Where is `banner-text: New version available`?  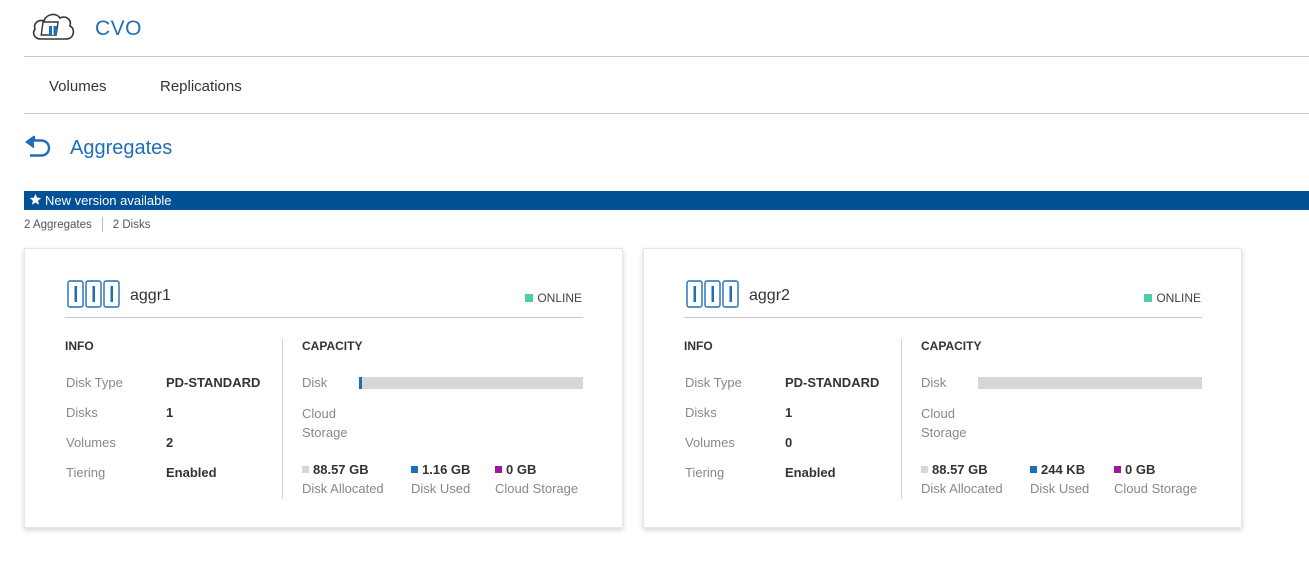
banner-text: New version available is located at coordinates (108, 200).